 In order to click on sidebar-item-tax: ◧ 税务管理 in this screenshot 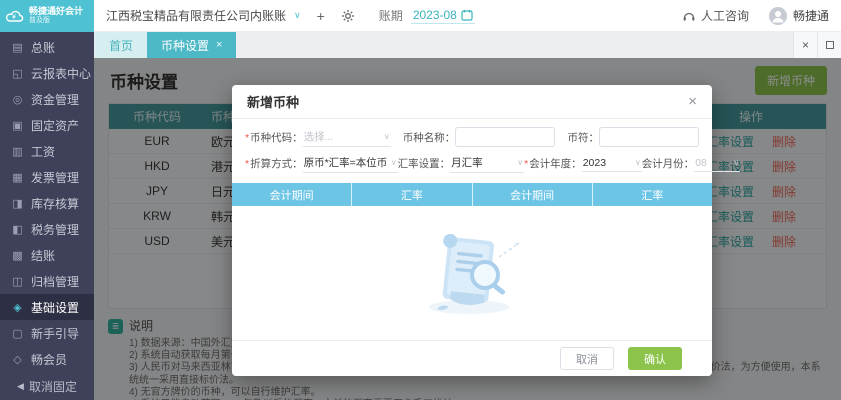, I will do `click(47, 229)`.